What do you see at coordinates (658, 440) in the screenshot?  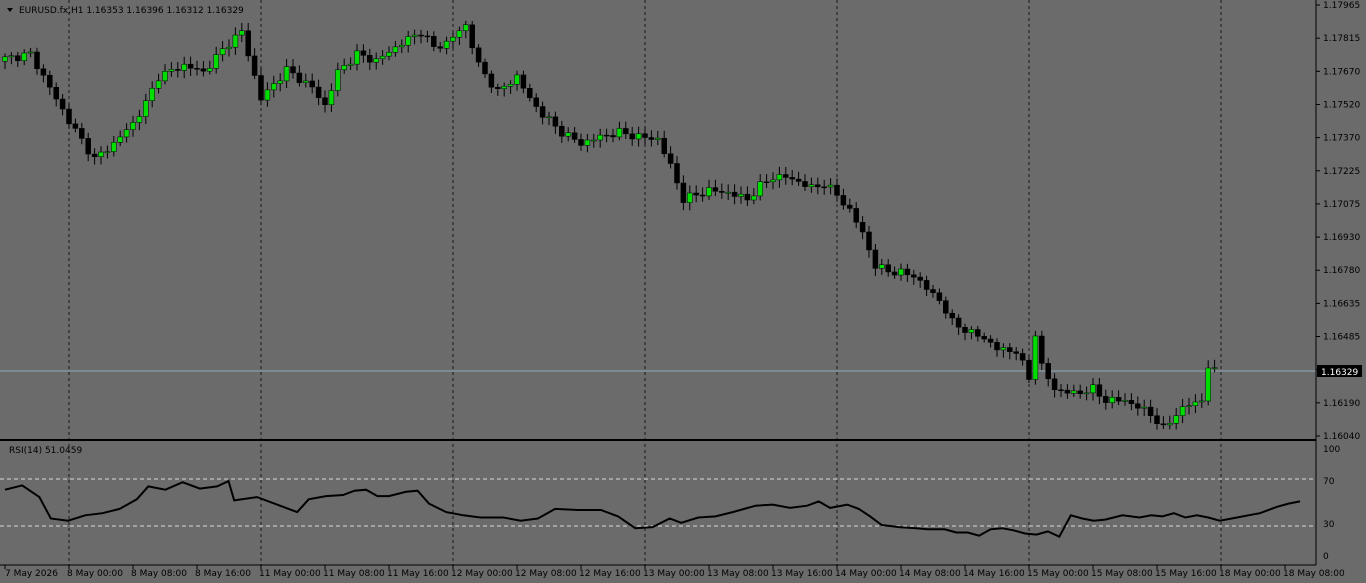 I see `panel-separator` at bounding box center [658, 440].